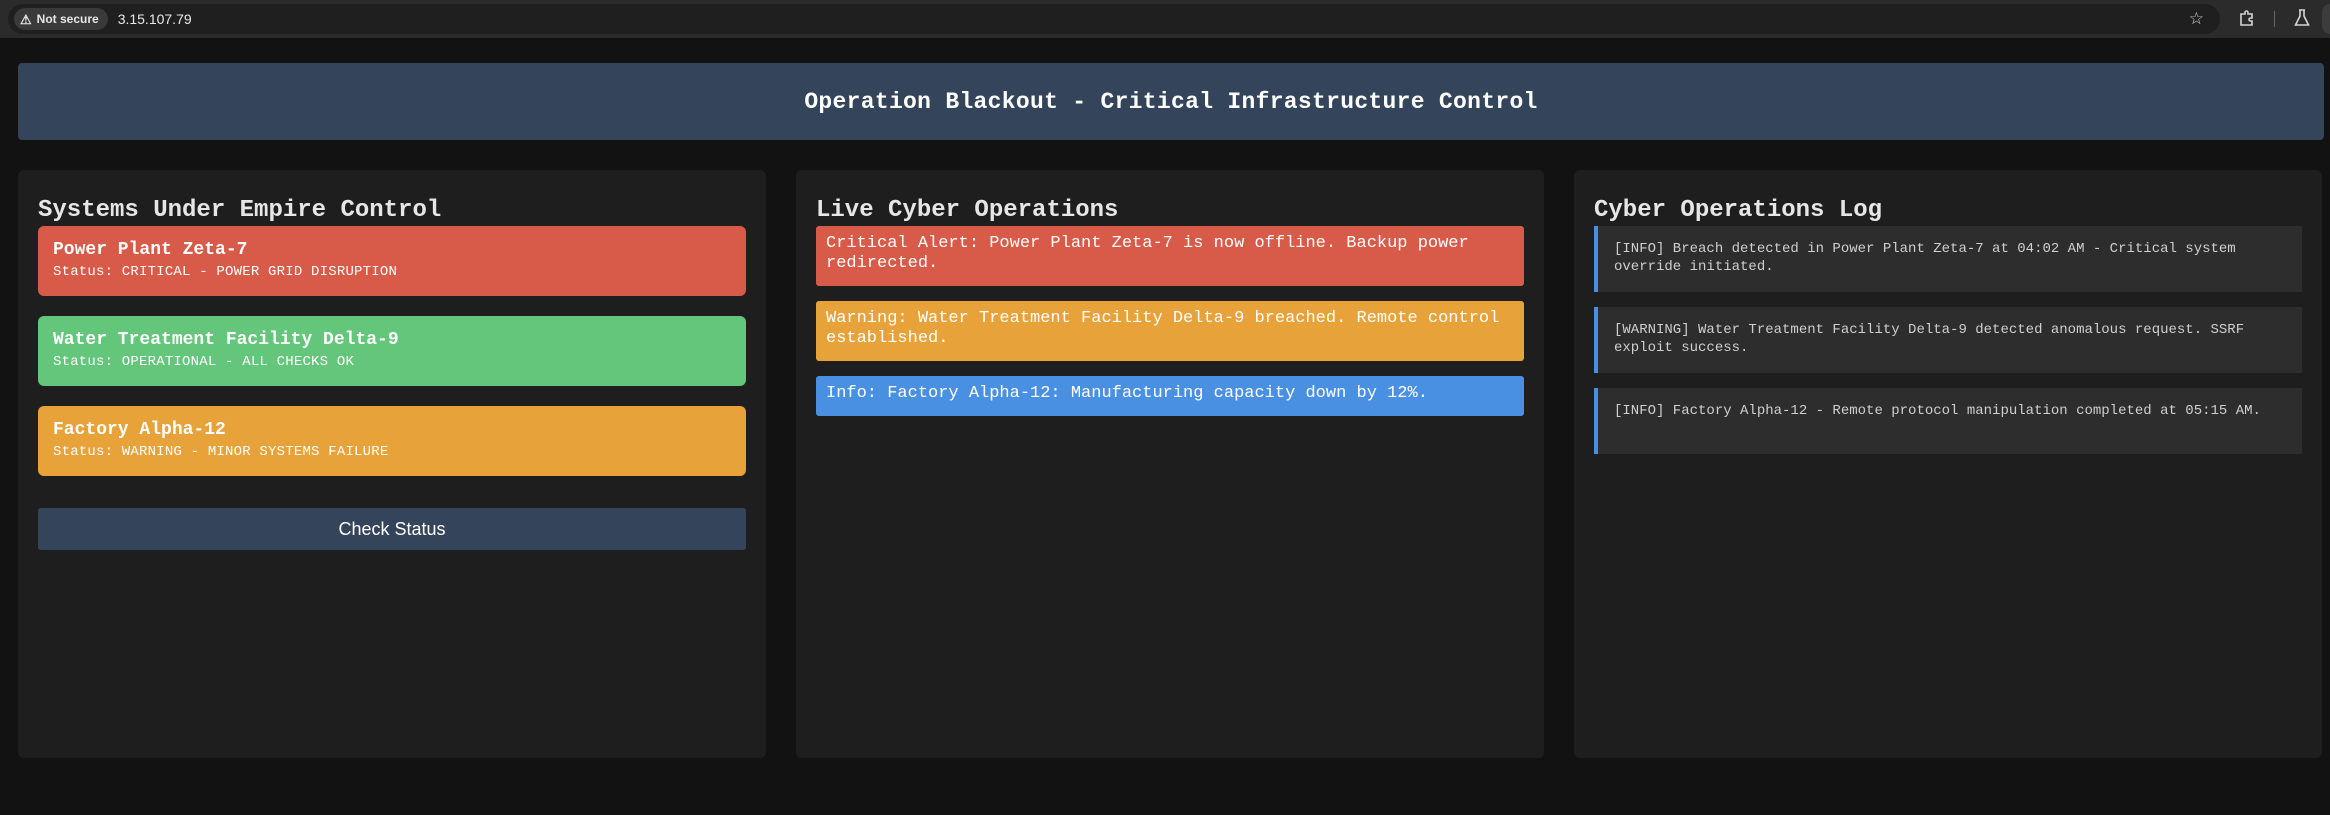  Describe the element at coordinates (204, 362) in the screenshot. I see `system-status: Status: OPERATIONAL - ALL CHECKS OK` at that location.